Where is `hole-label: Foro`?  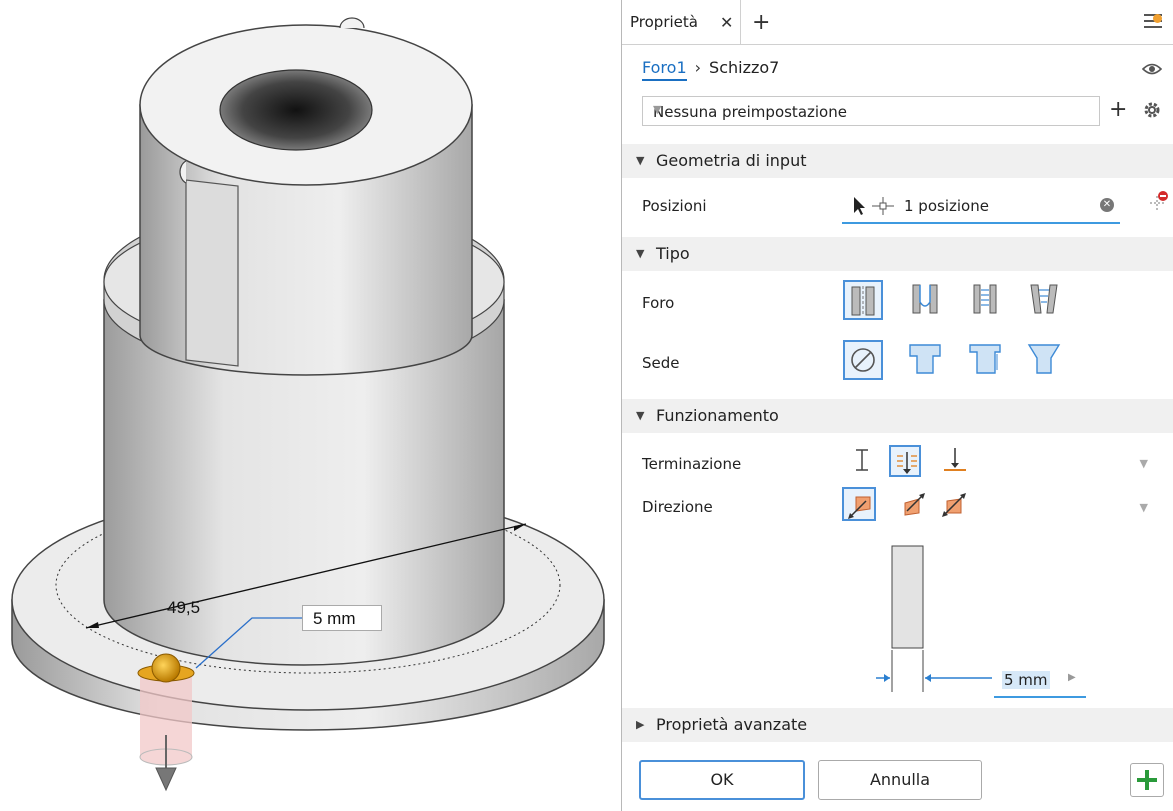
hole-label: Foro is located at coordinates (658, 303).